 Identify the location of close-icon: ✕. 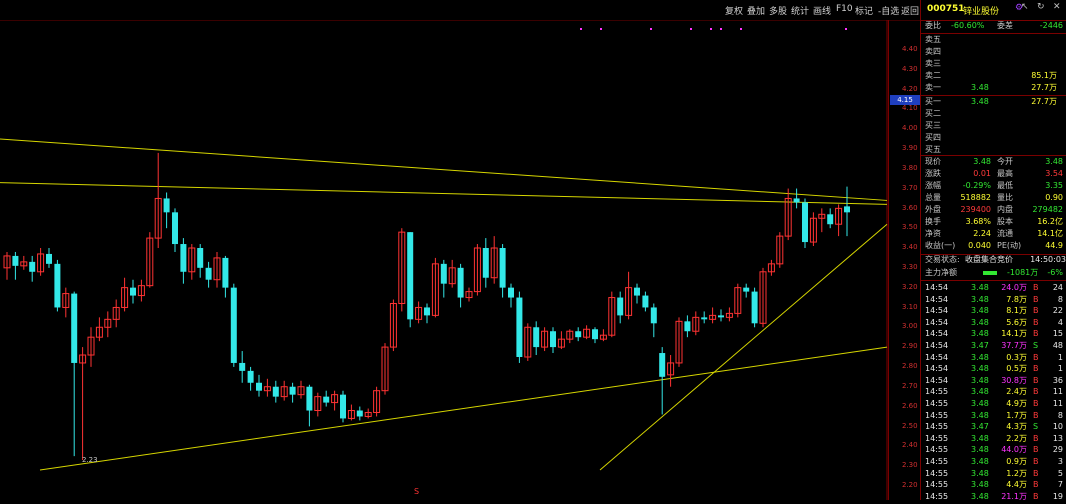
(1057, 7).